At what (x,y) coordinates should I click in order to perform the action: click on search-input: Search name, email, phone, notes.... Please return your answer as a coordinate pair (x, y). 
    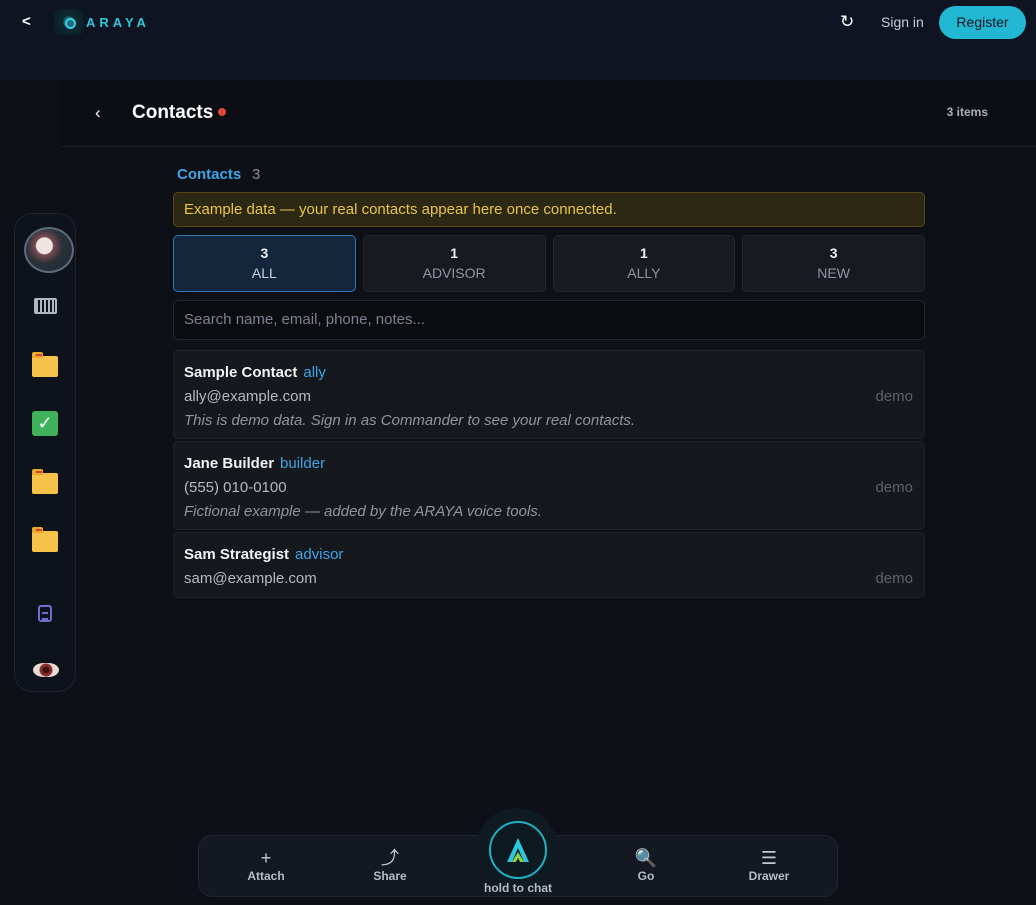
    Looking at the image, I should click on (549, 320).